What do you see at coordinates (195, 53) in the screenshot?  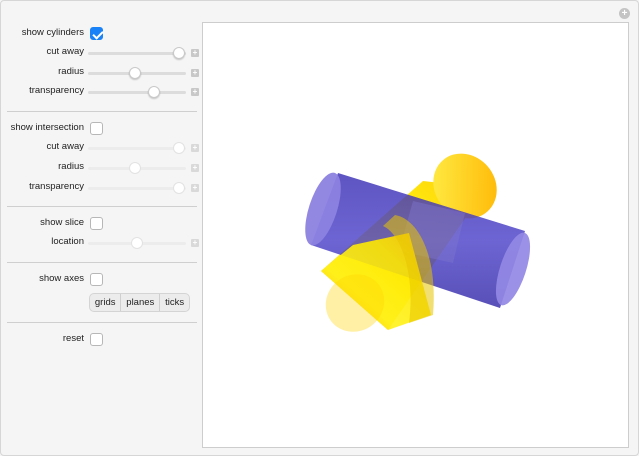 I see `cylinders-cut-away-plus-icon: +` at bounding box center [195, 53].